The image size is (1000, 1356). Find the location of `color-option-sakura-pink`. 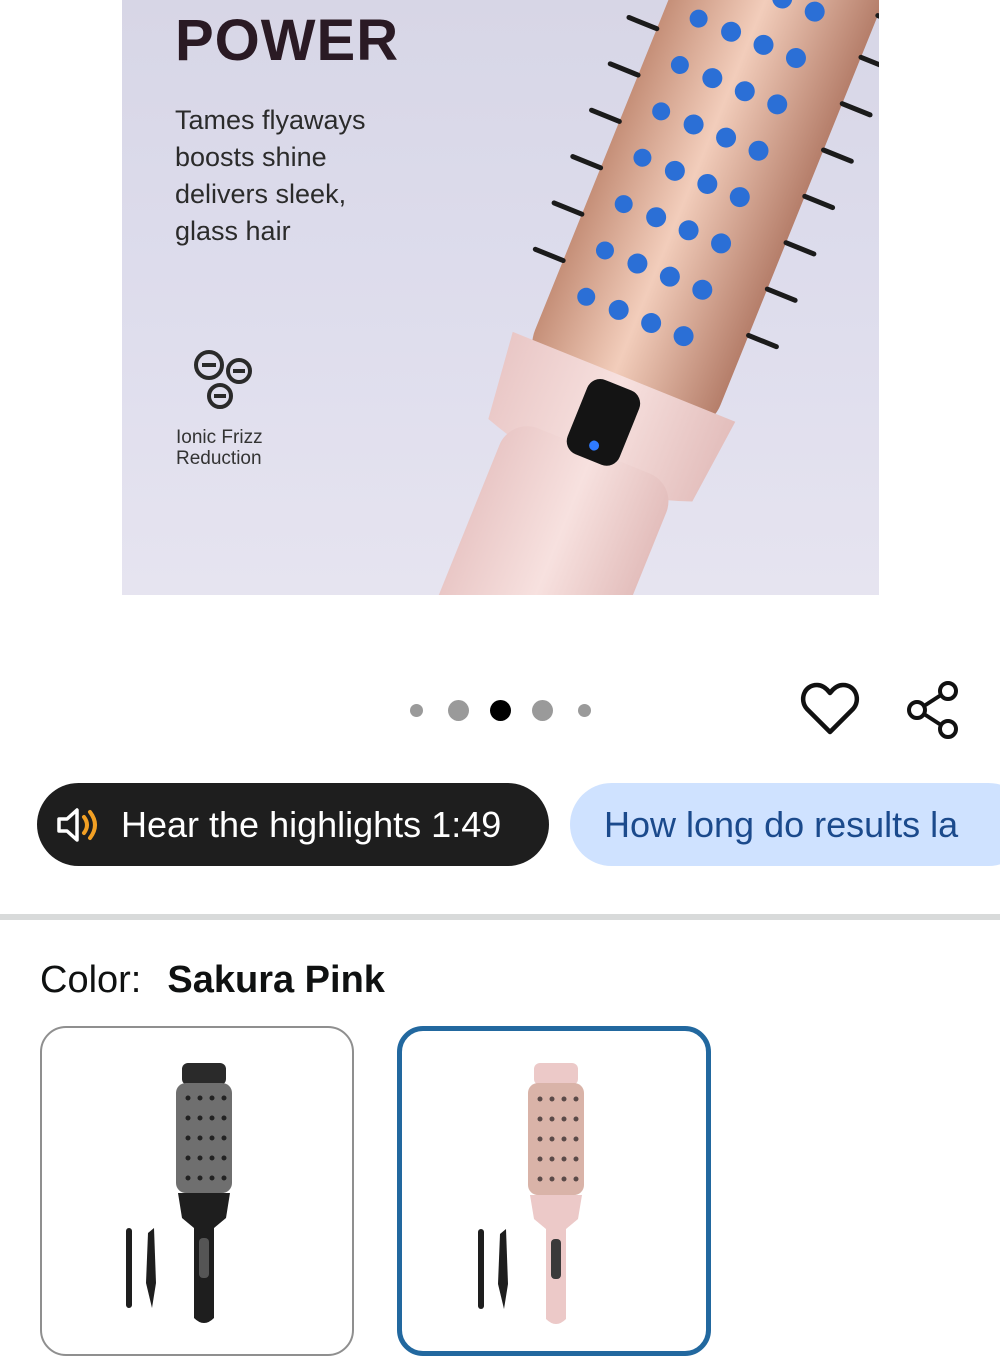

color-option-sakura-pink is located at coordinates (554, 1191).